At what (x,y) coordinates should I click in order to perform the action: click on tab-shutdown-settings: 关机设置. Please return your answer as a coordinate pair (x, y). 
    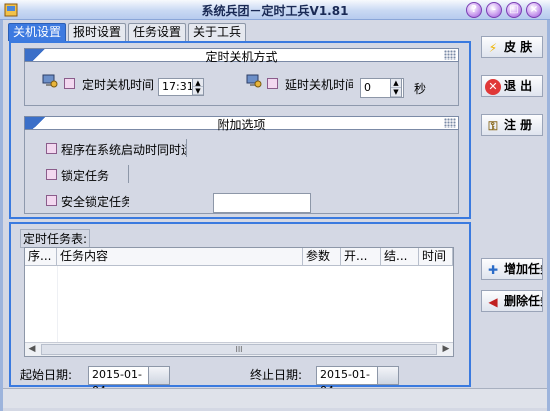
    Looking at the image, I should click on (37, 32).